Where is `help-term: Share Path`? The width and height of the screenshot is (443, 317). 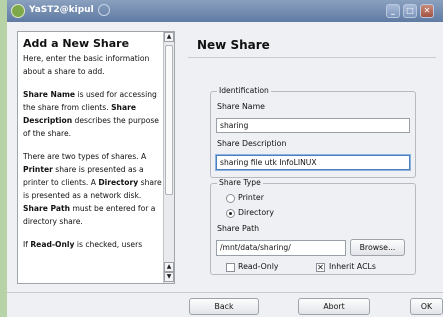 help-term: Share Path is located at coordinates (47, 208).